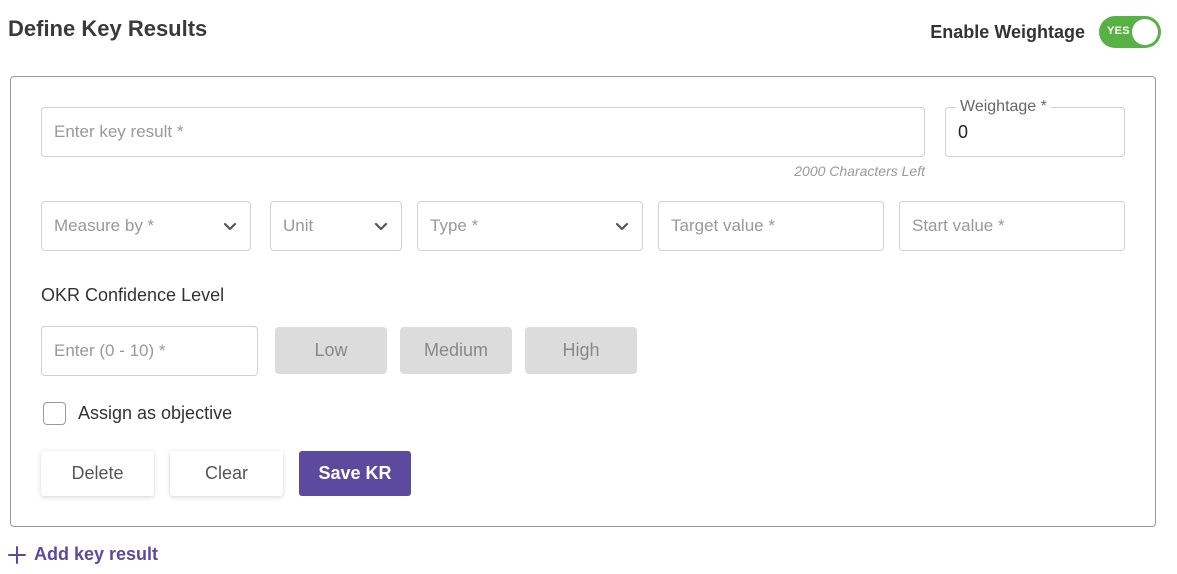 The height and width of the screenshot is (574, 1177). What do you see at coordinates (581, 350) in the screenshot?
I see `confidence-high-button: High` at bounding box center [581, 350].